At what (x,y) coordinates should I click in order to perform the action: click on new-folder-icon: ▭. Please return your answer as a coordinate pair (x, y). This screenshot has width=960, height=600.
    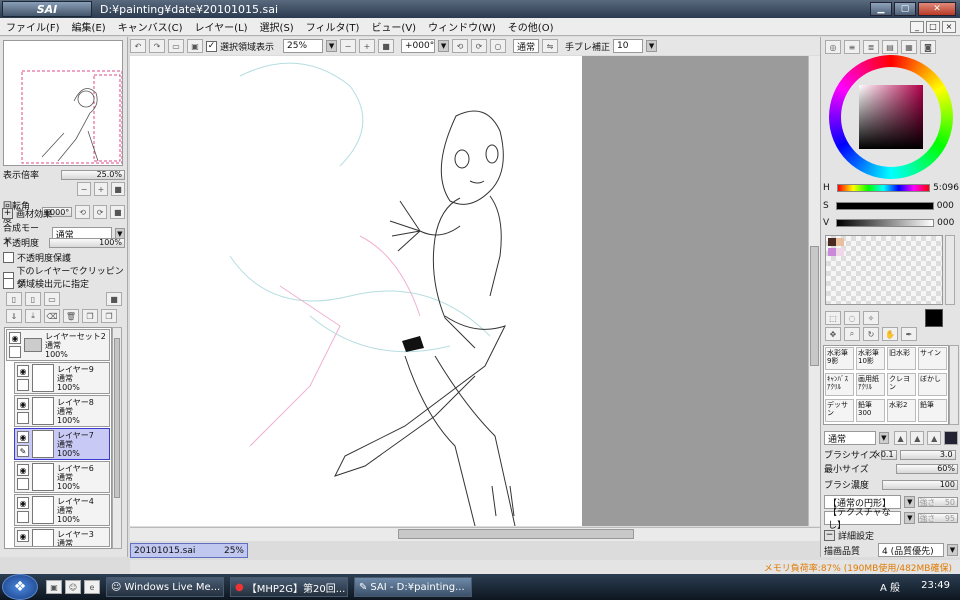
    Looking at the image, I should click on (52, 299).